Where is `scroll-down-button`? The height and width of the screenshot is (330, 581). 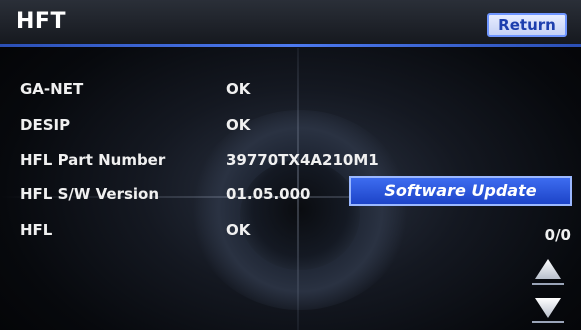
scroll-down-button is located at coordinates (548, 309).